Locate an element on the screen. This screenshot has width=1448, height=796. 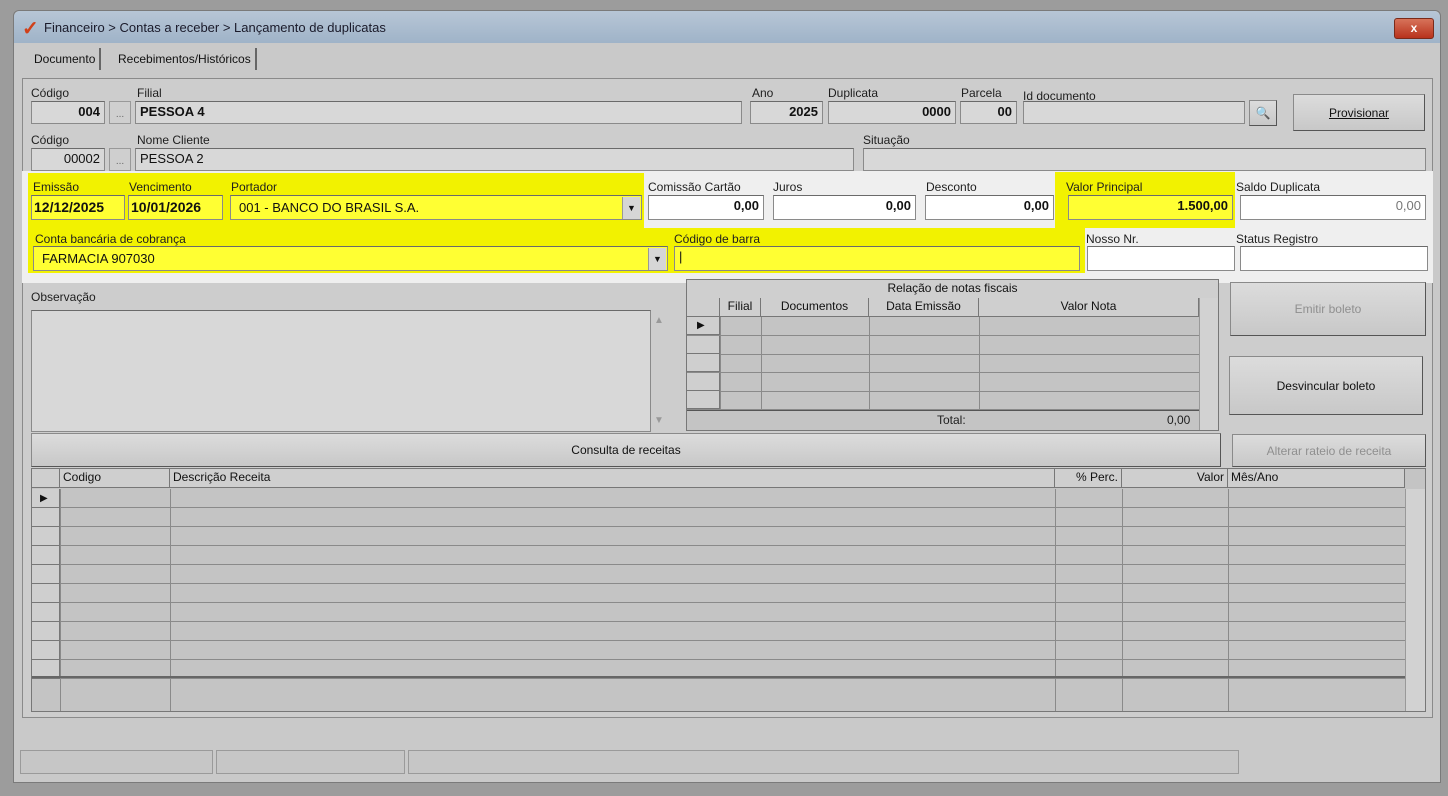
status-registro-label: Status Registro is located at coordinates (1277, 239).